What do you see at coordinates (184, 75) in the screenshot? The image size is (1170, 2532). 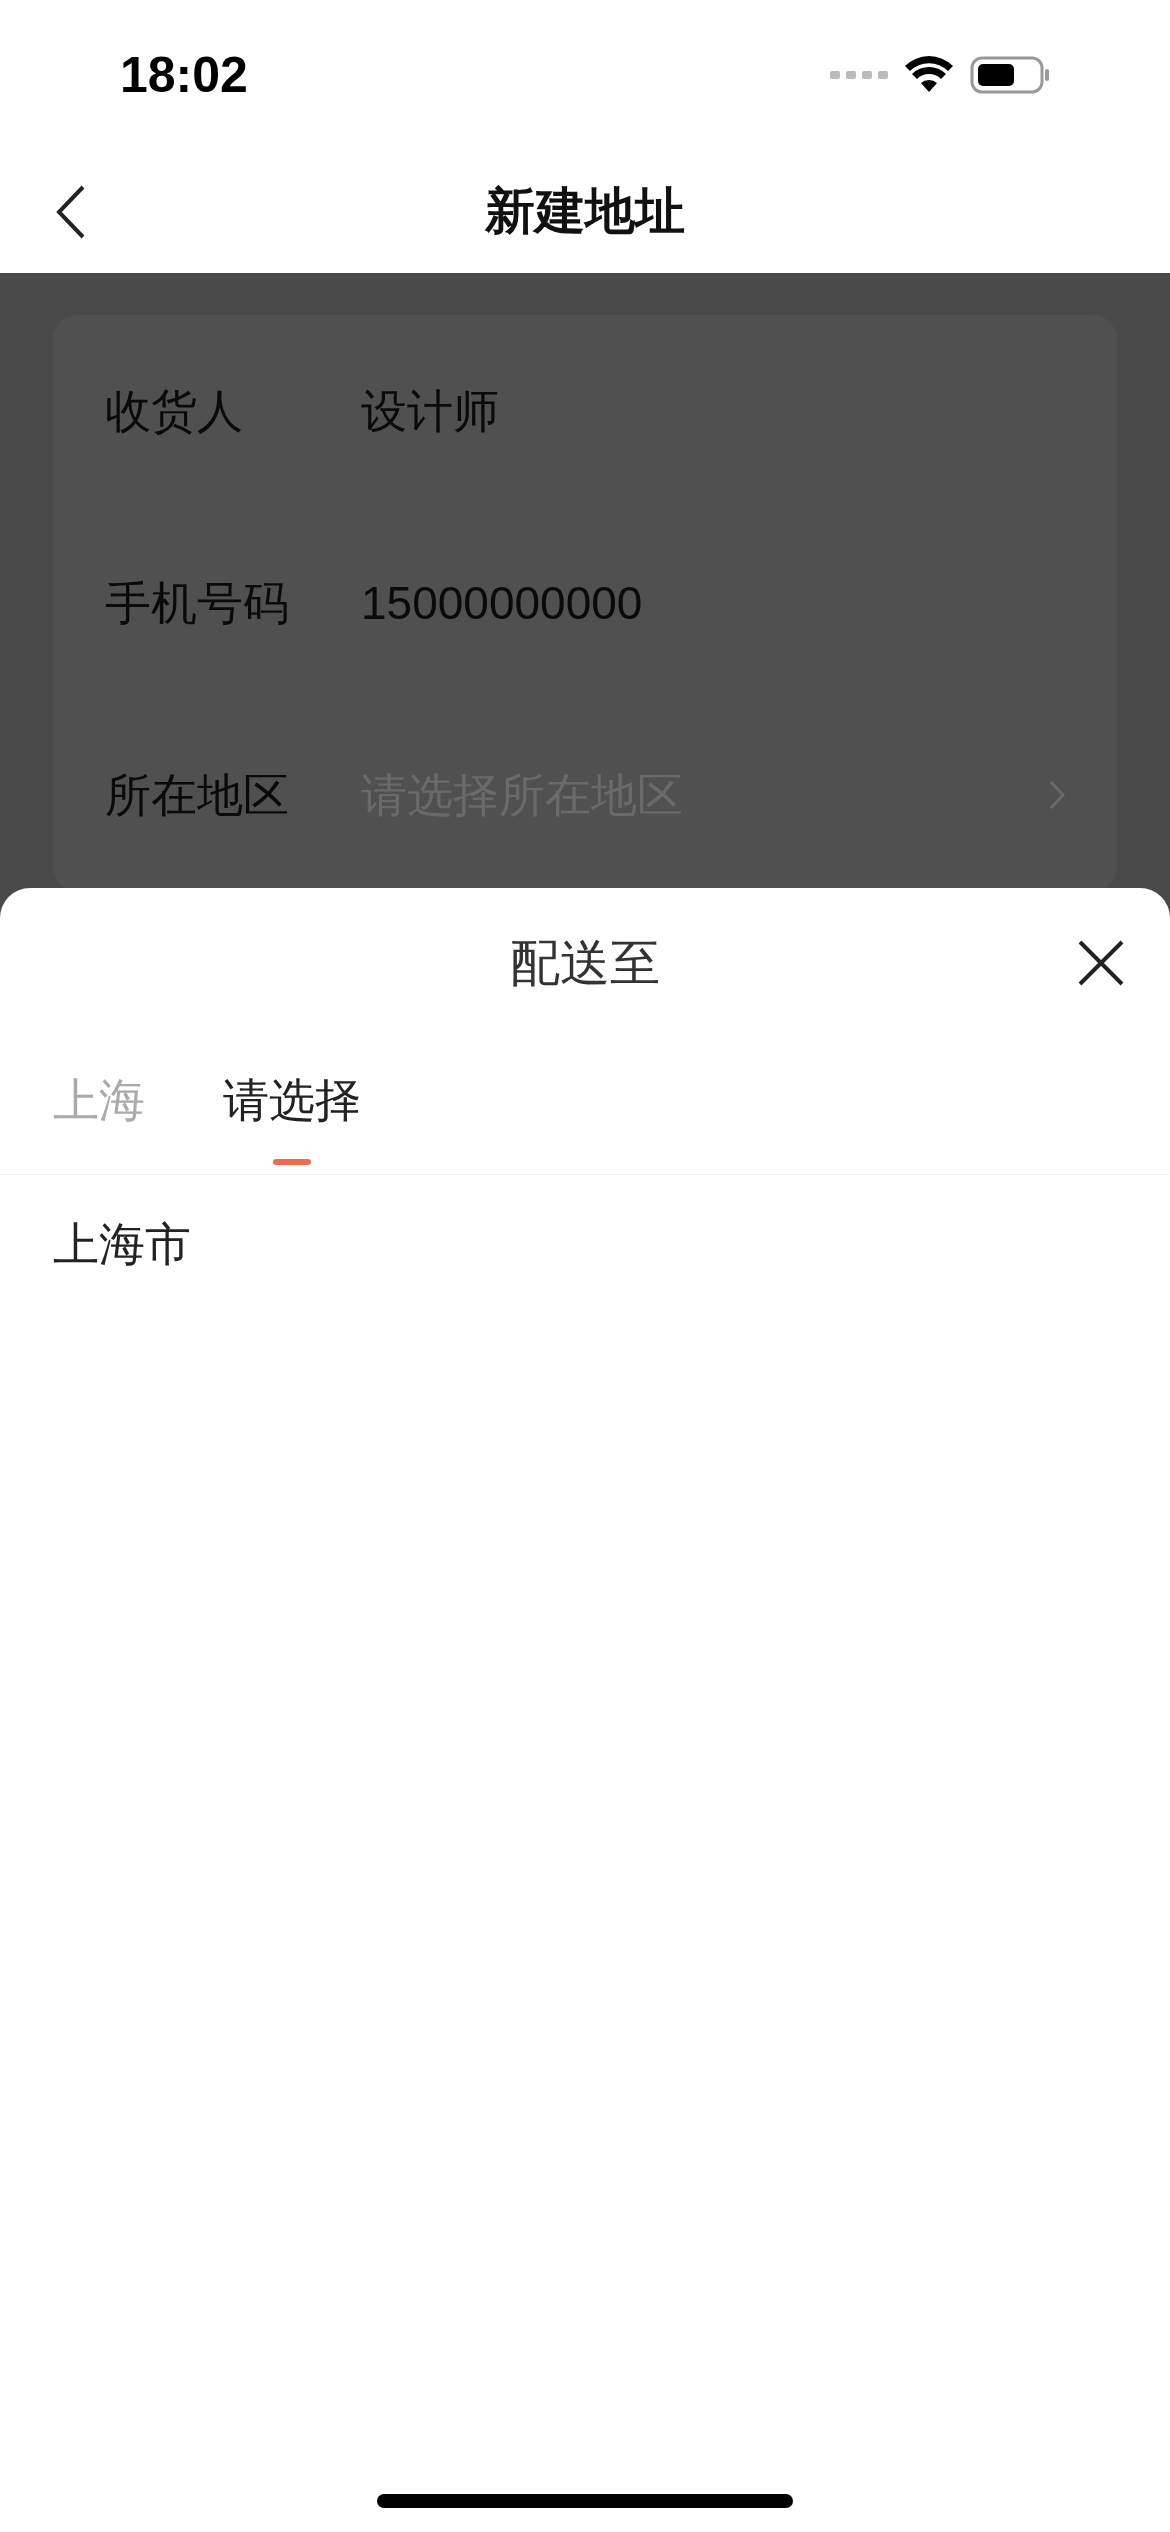 I see `status-time: 18:02` at bounding box center [184, 75].